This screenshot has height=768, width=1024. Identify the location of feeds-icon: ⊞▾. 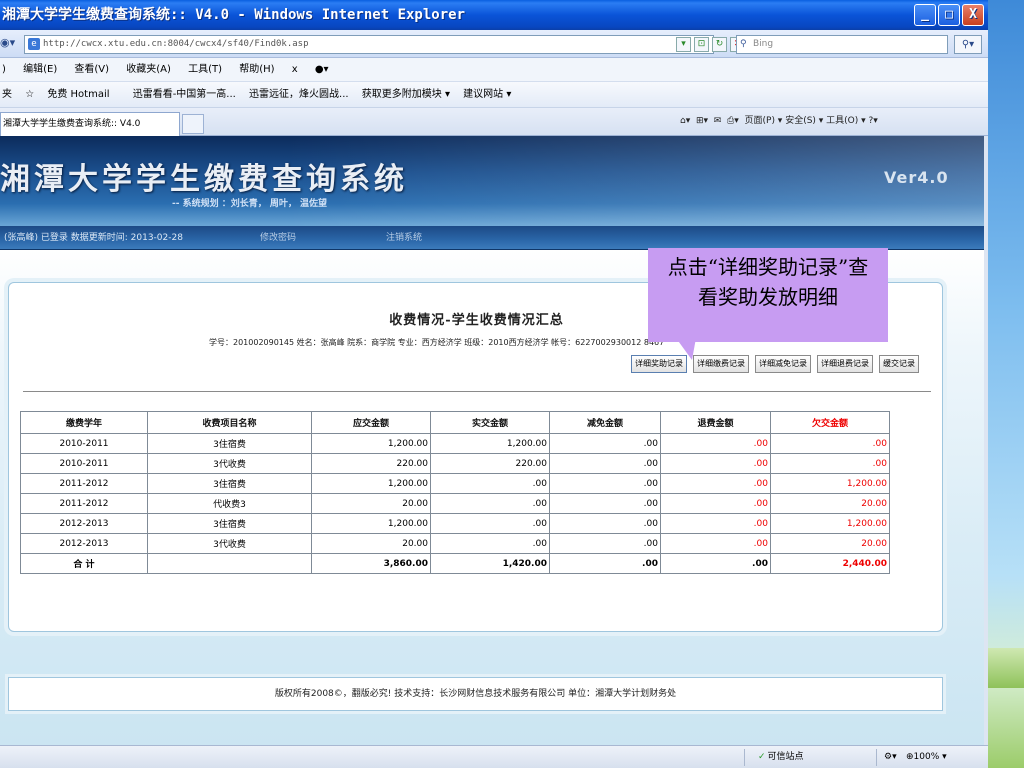
(702, 121).